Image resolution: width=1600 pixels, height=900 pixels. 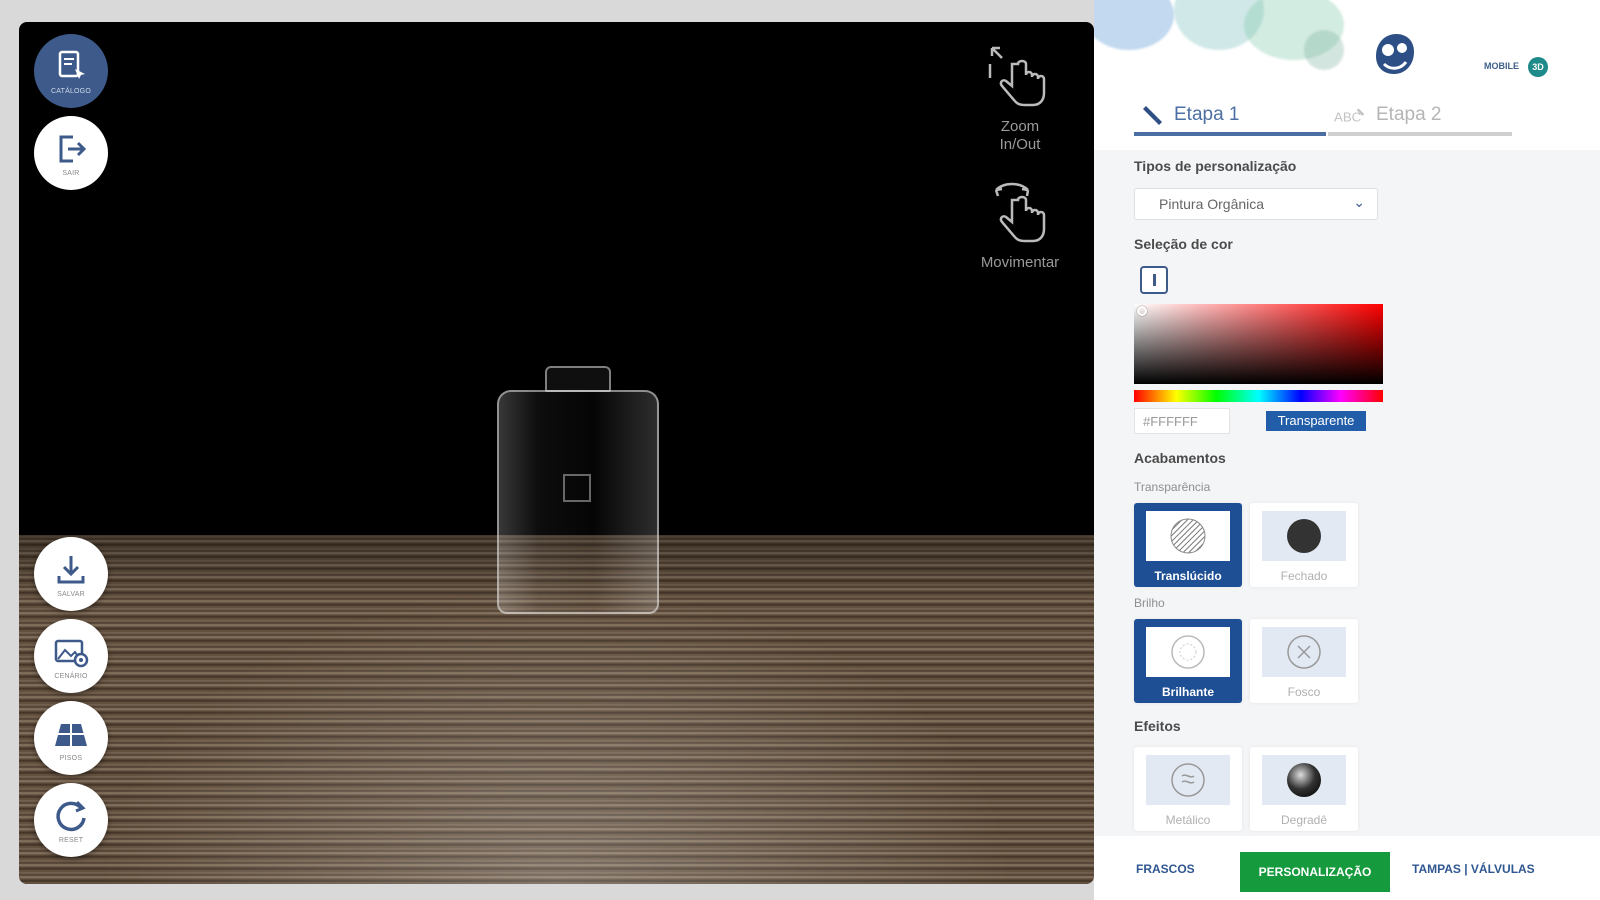 What do you see at coordinates (578, 379) in the screenshot?
I see `bottle-neck` at bounding box center [578, 379].